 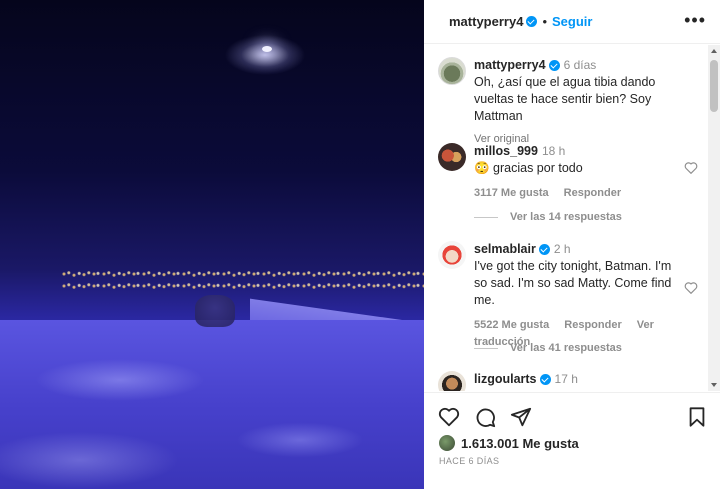 I want to click on view-replies-button: Ver las 41 respuestas, so click(x=548, y=348).